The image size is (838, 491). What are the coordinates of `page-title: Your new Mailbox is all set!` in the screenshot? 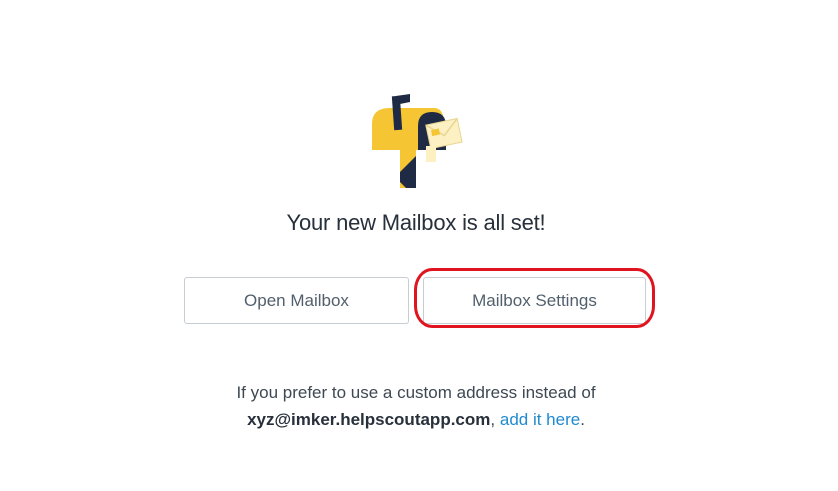 It's located at (416, 222).